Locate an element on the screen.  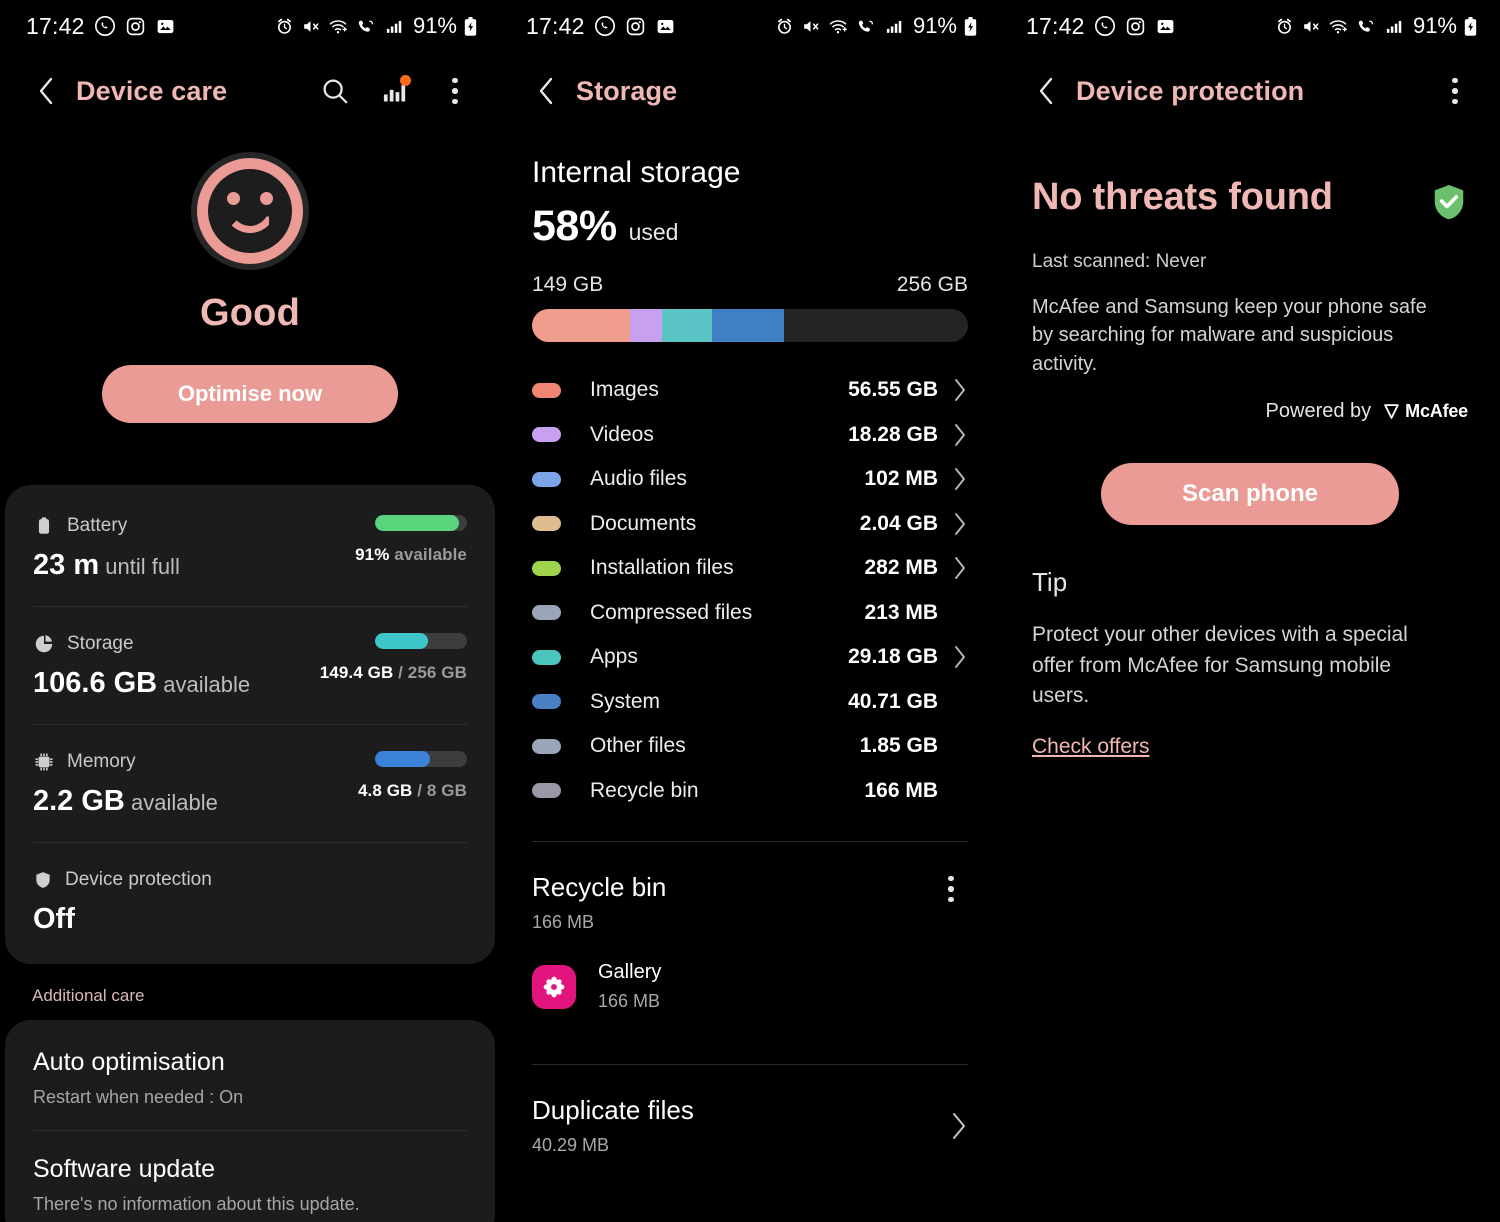
status-bar-clock: 17:42 is located at coordinates (555, 25).